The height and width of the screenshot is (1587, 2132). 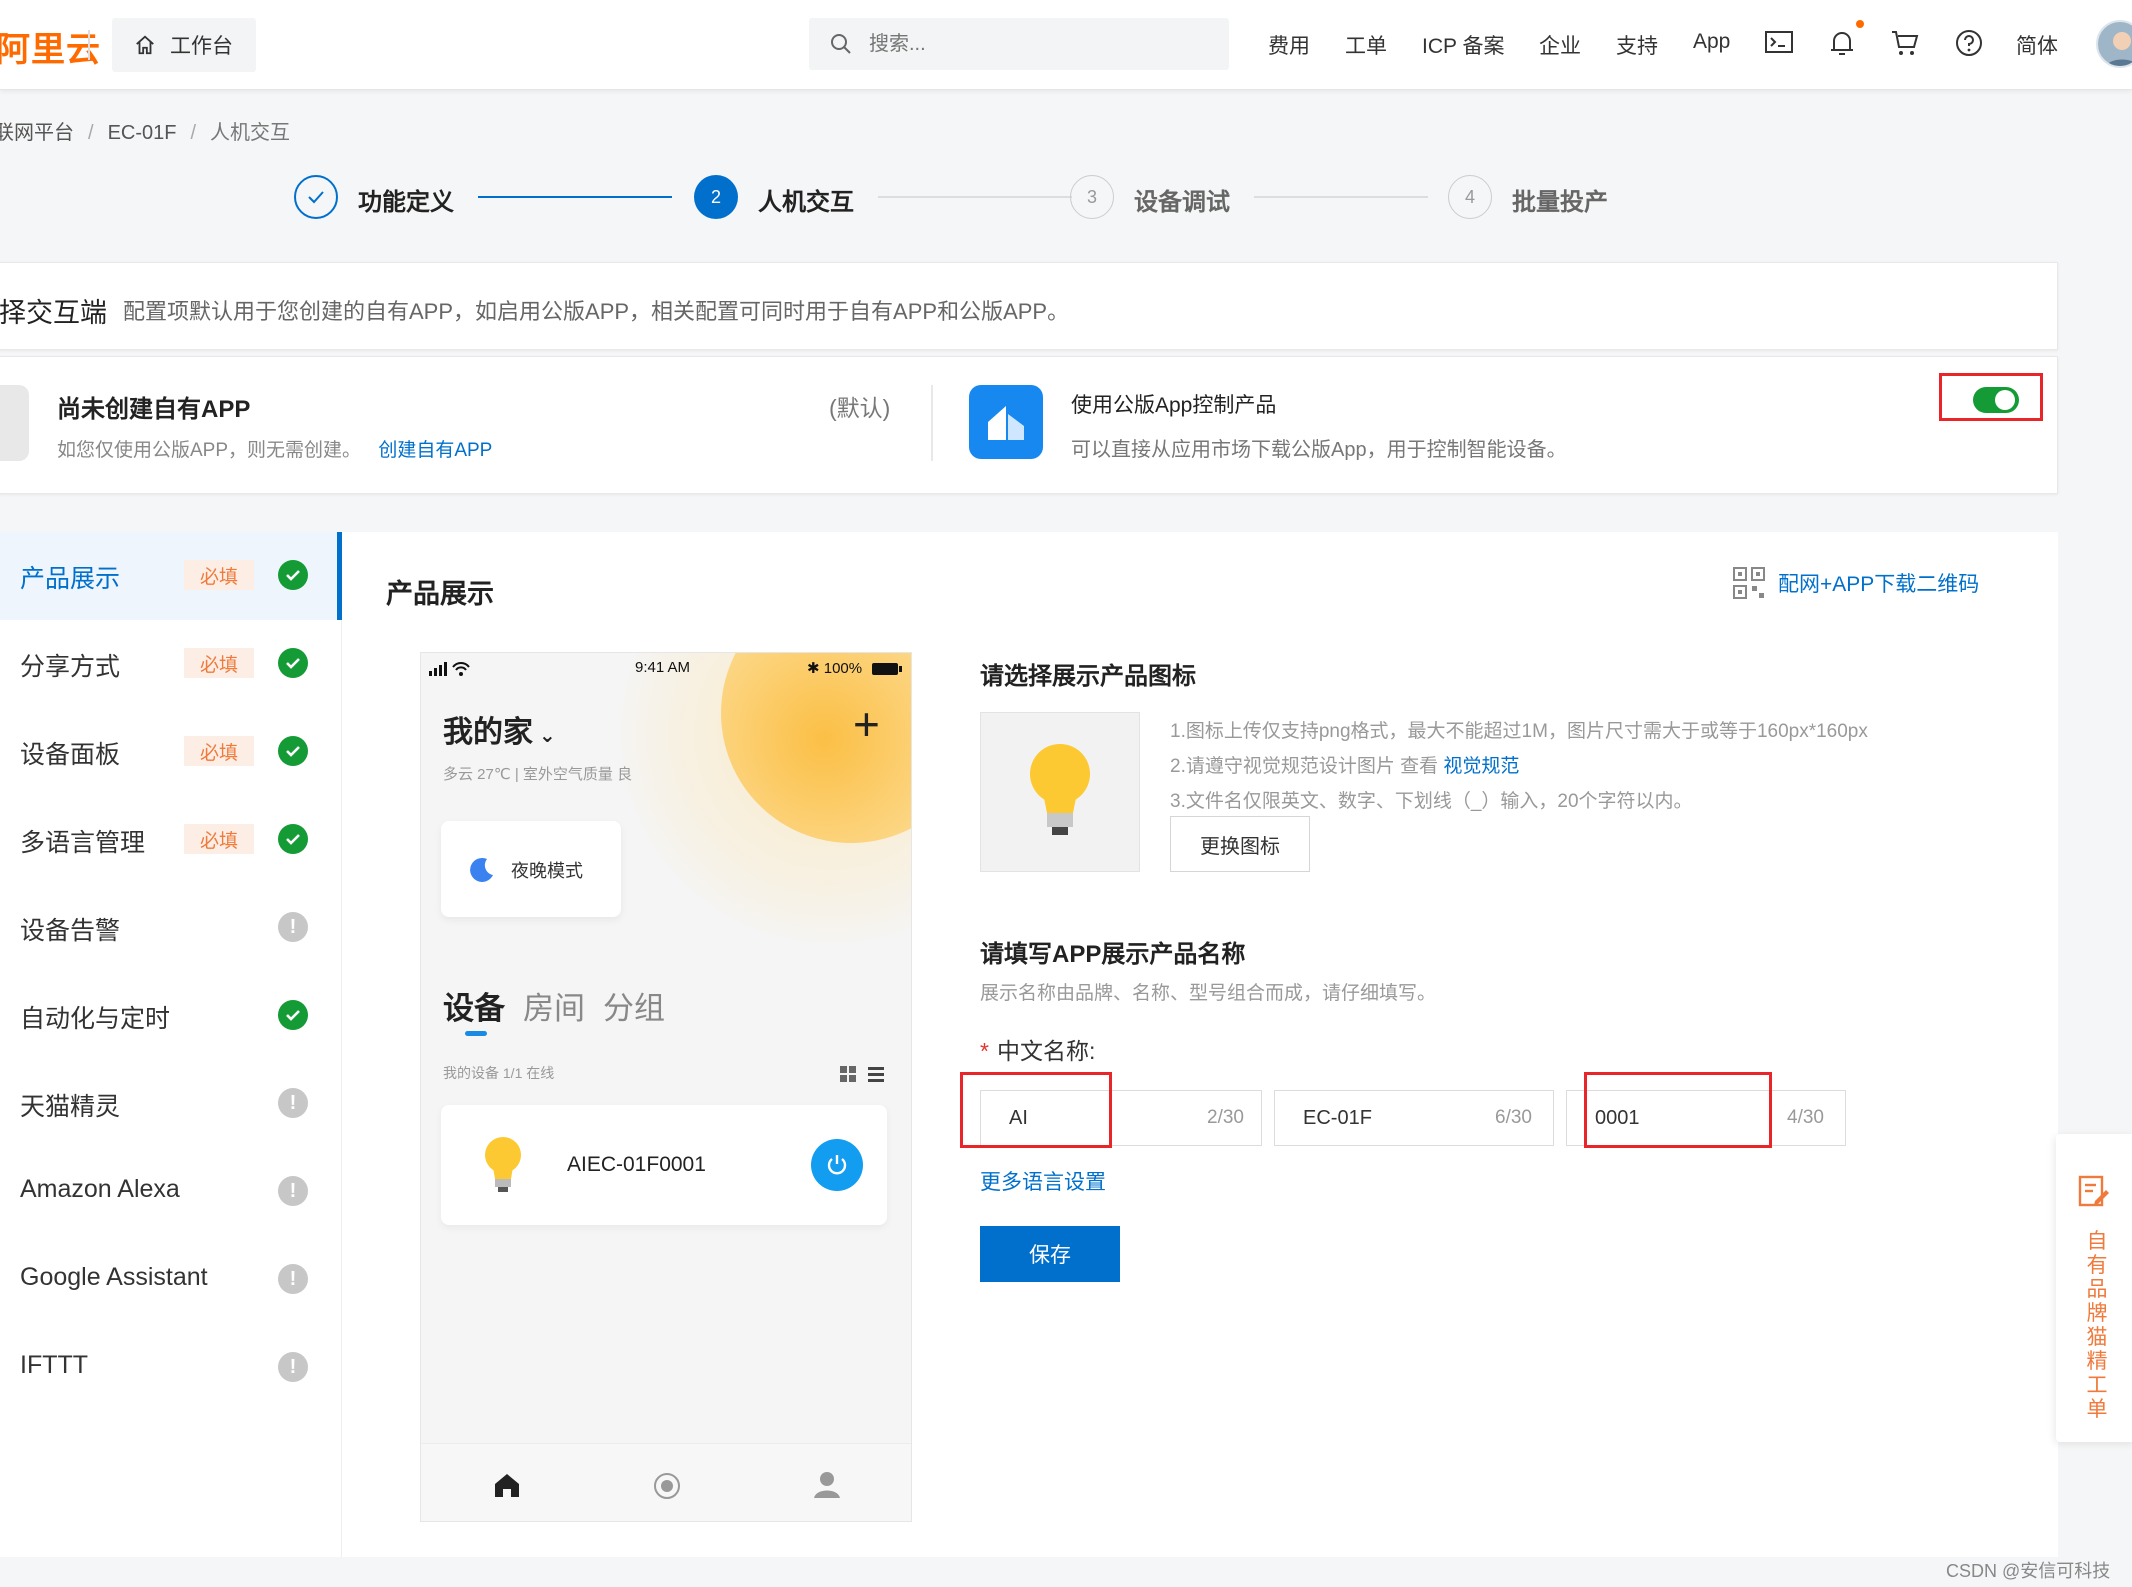 What do you see at coordinates (171, 752) in the screenshot?
I see `side-menu-item: 设备面板 必填` at bounding box center [171, 752].